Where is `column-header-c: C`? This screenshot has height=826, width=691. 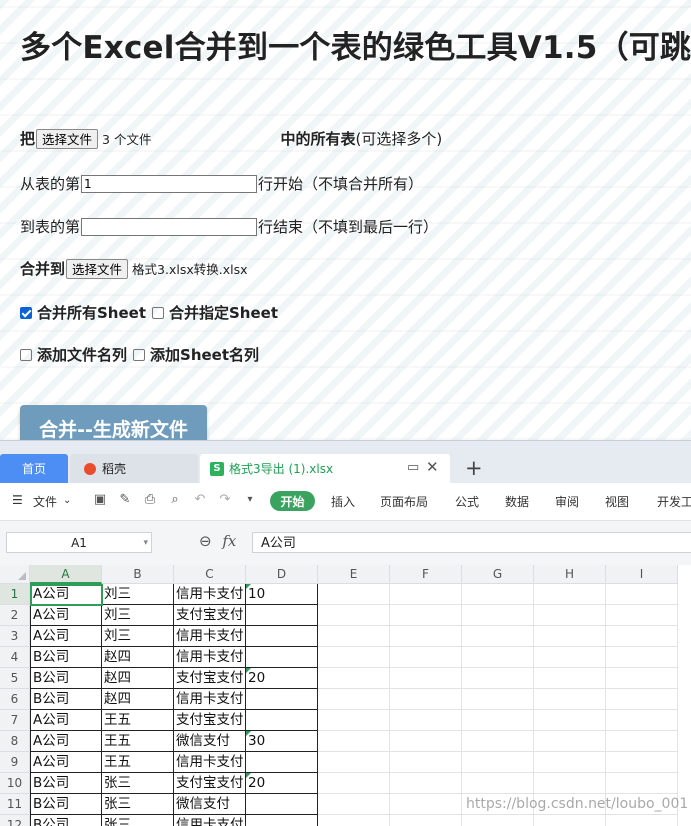 column-header-c: C is located at coordinates (210, 574).